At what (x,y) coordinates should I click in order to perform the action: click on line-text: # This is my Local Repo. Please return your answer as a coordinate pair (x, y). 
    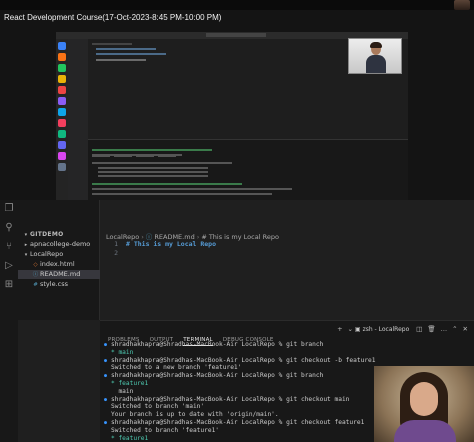
    Looking at the image, I should click on (171, 244).